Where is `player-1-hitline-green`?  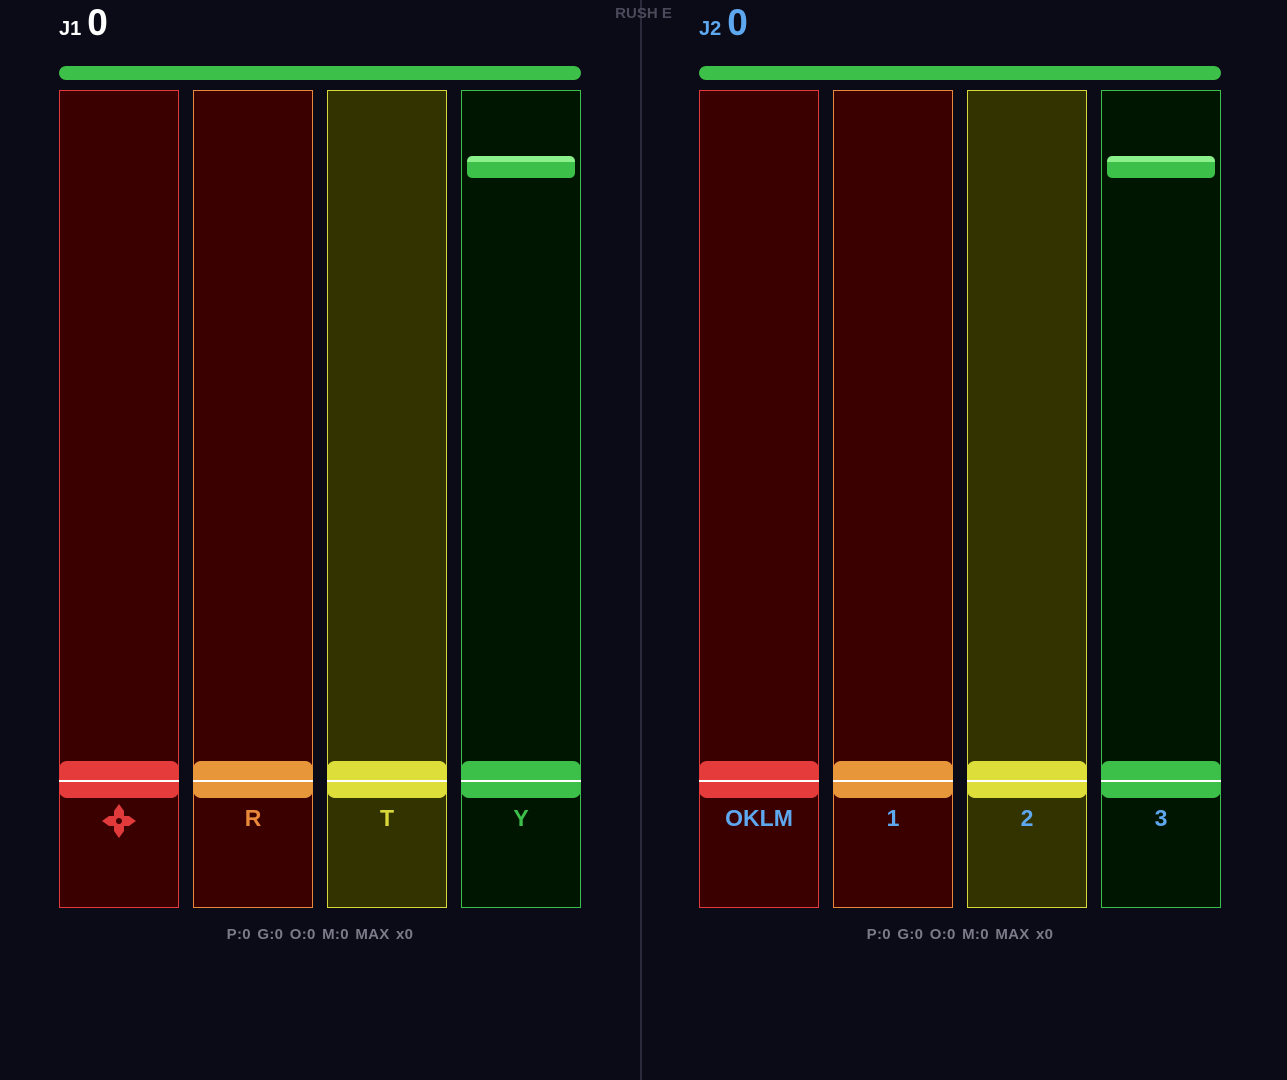 player-1-hitline-green is located at coordinates (521, 781).